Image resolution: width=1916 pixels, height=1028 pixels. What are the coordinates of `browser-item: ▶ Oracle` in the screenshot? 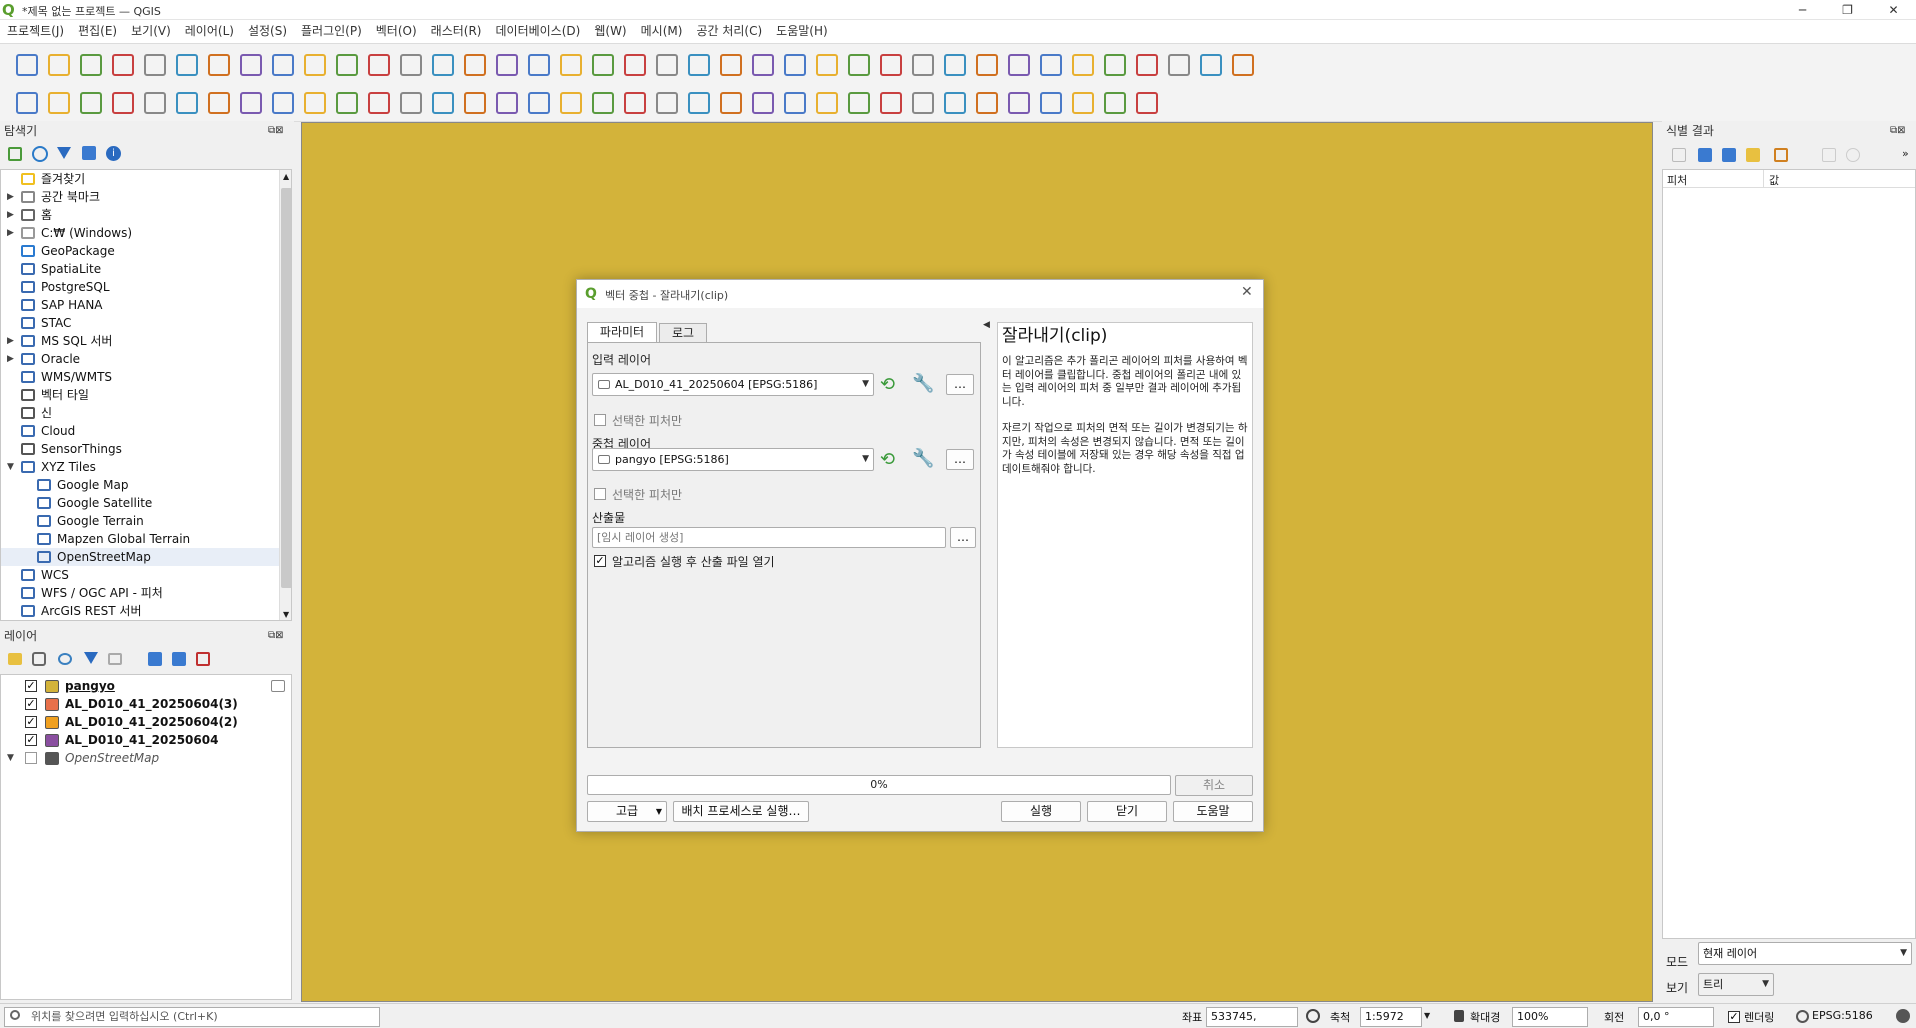 It's located at (140, 359).